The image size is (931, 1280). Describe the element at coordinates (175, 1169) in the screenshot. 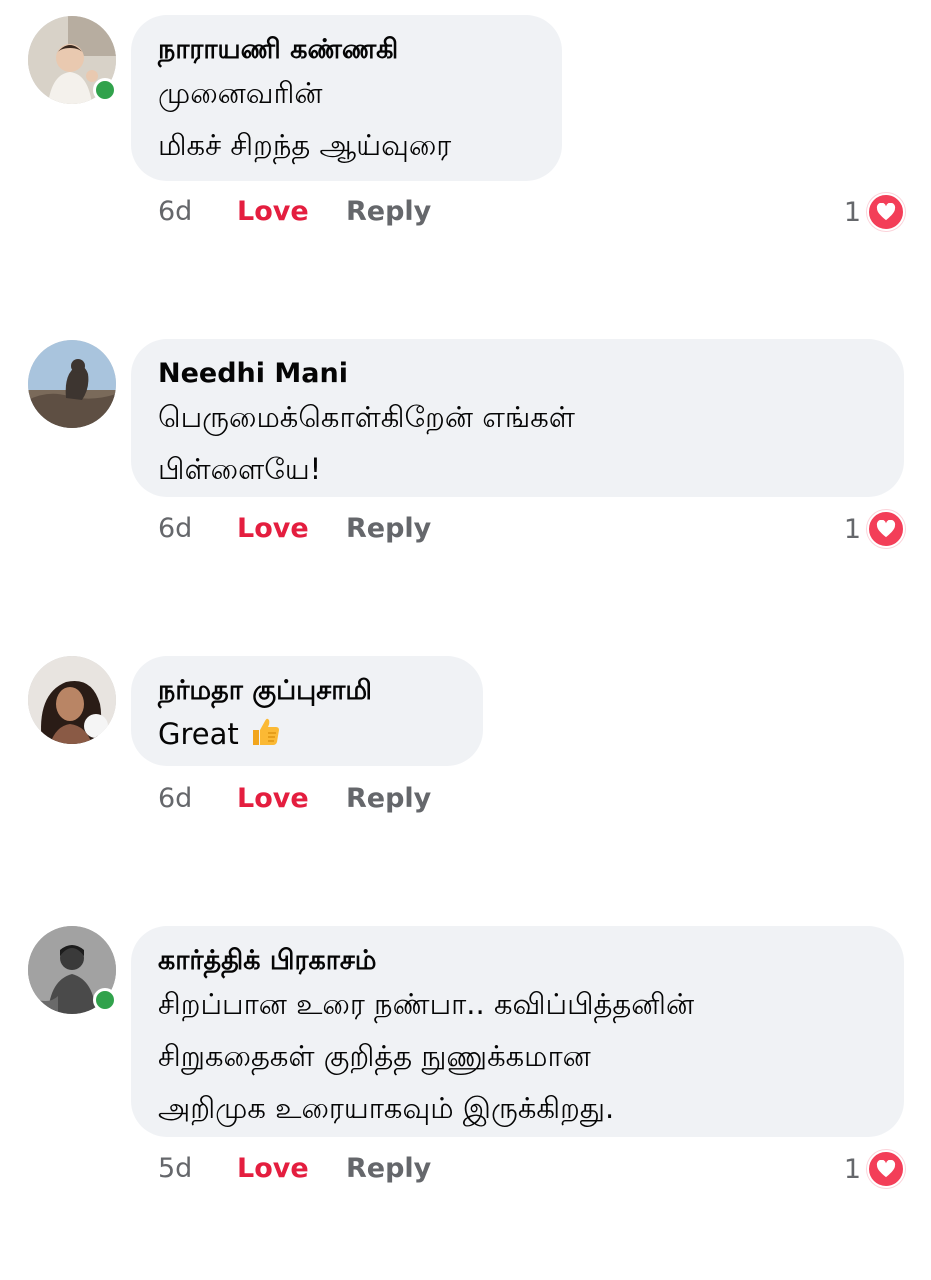

I see `comment-time: 5d` at that location.